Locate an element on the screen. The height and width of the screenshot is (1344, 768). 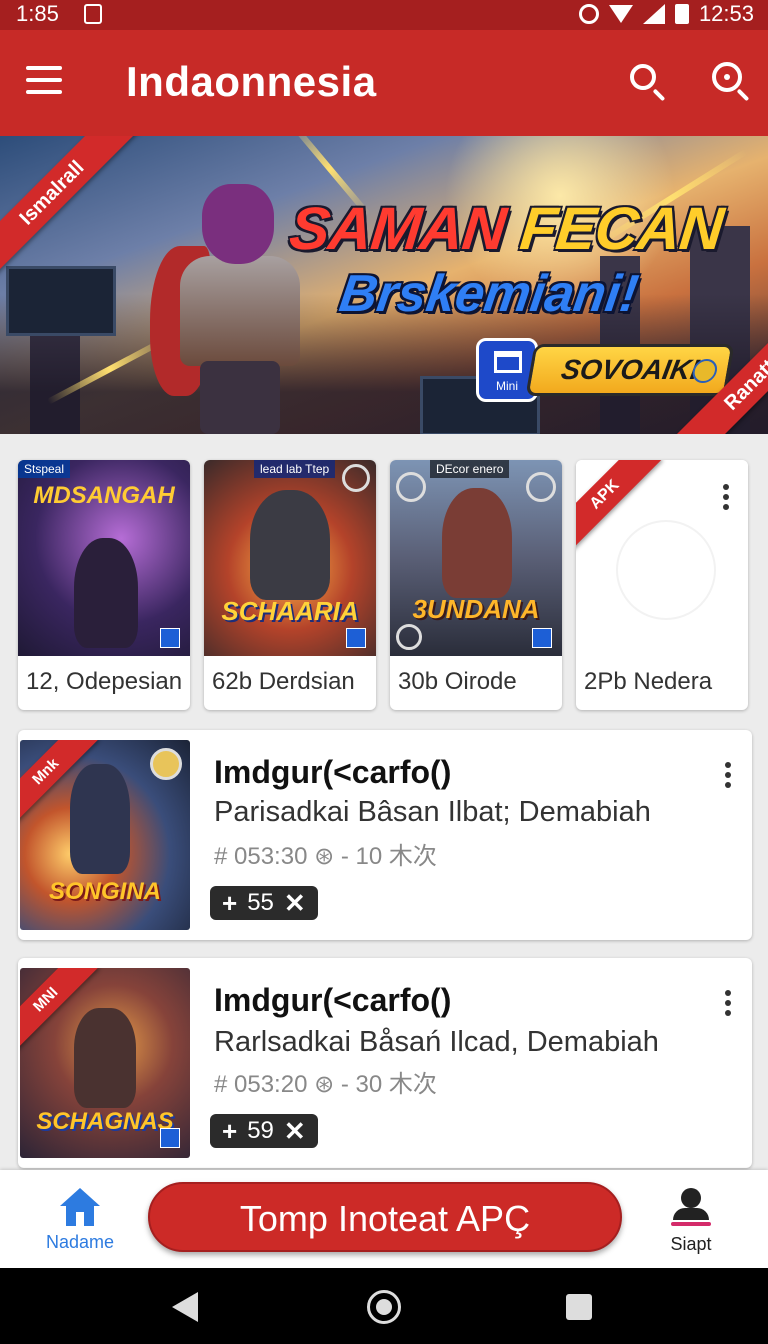
nav-home: Nadame is located at coordinates (80, 1223).